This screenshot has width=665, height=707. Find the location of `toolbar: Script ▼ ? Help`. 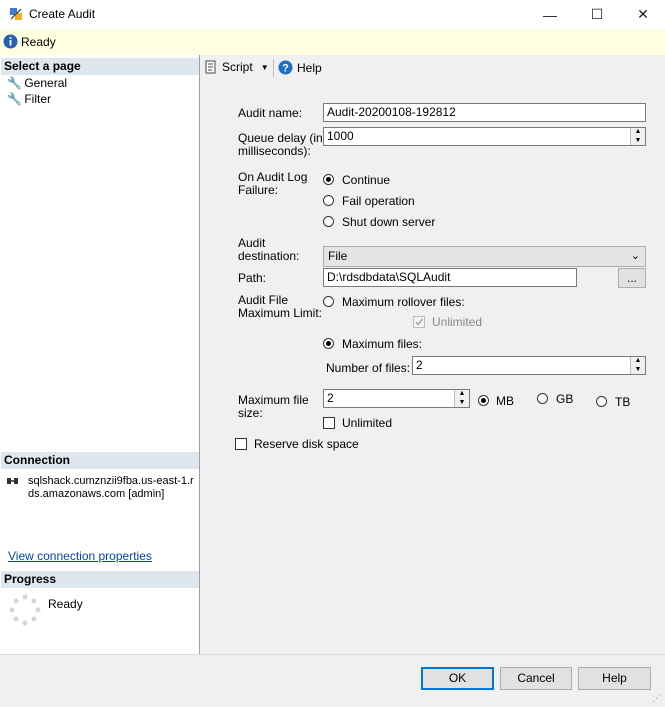

toolbar: Script ▼ ? Help is located at coordinates (432, 68).